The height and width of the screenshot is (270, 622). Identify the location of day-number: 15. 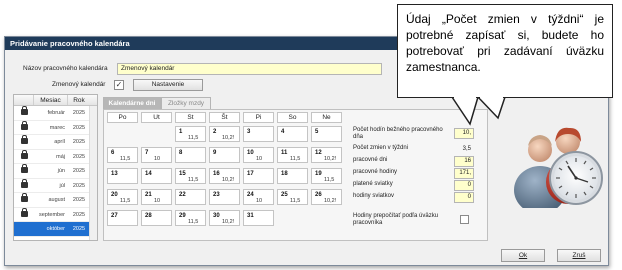
(182, 174).